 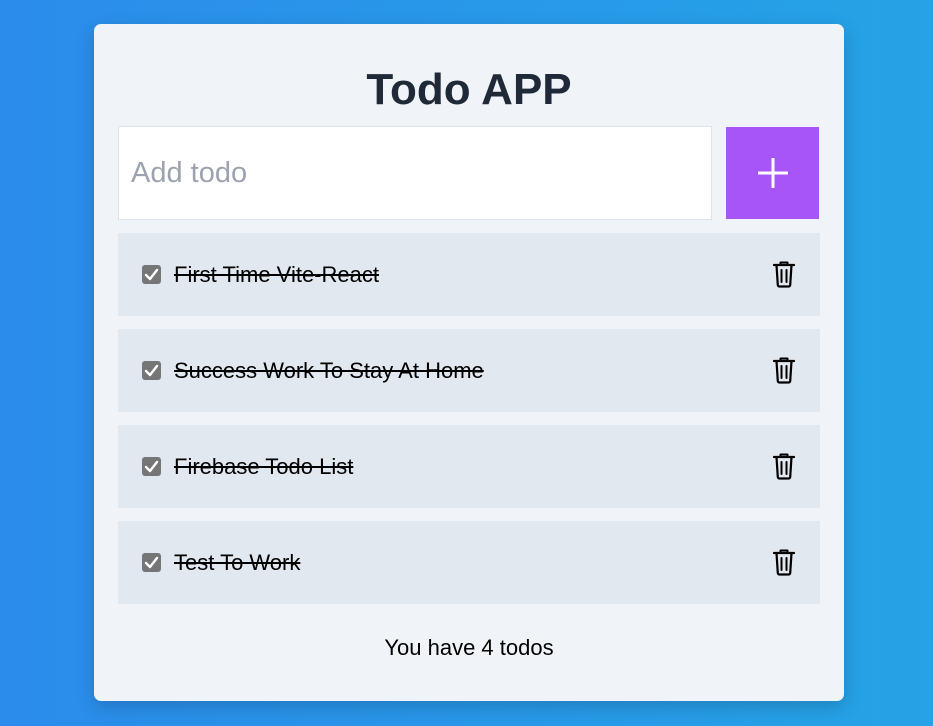 I want to click on todo-text: Test To Work, so click(x=237, y=562).